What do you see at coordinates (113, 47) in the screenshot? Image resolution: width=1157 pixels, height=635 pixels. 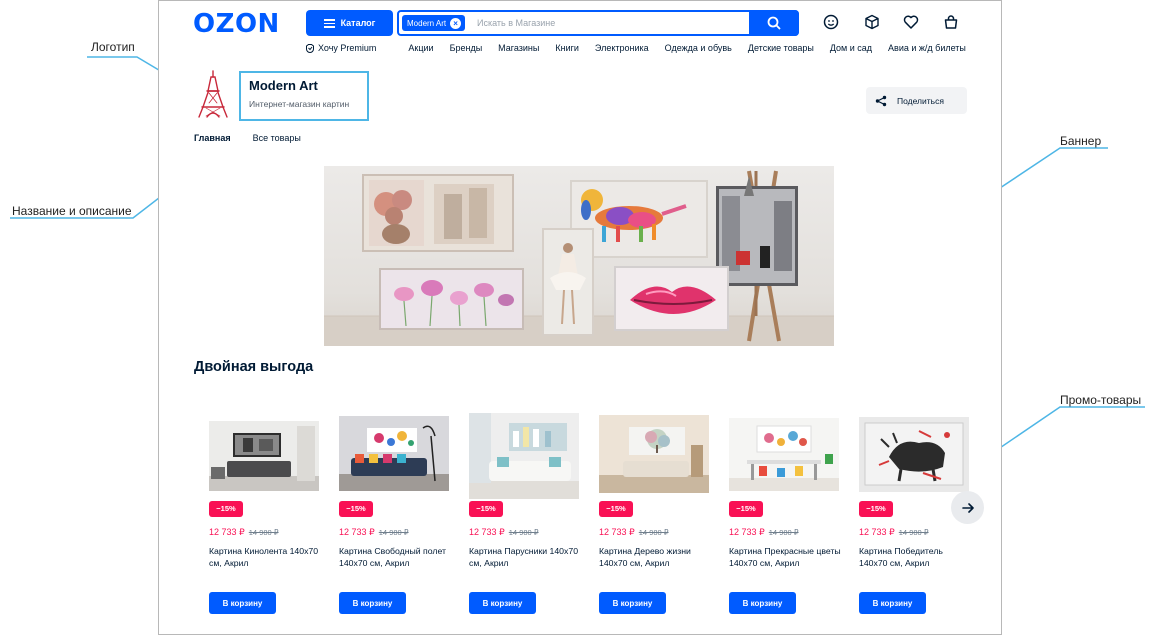 I see `annotation-logo: Логотип` at bounding box center [113, 47].